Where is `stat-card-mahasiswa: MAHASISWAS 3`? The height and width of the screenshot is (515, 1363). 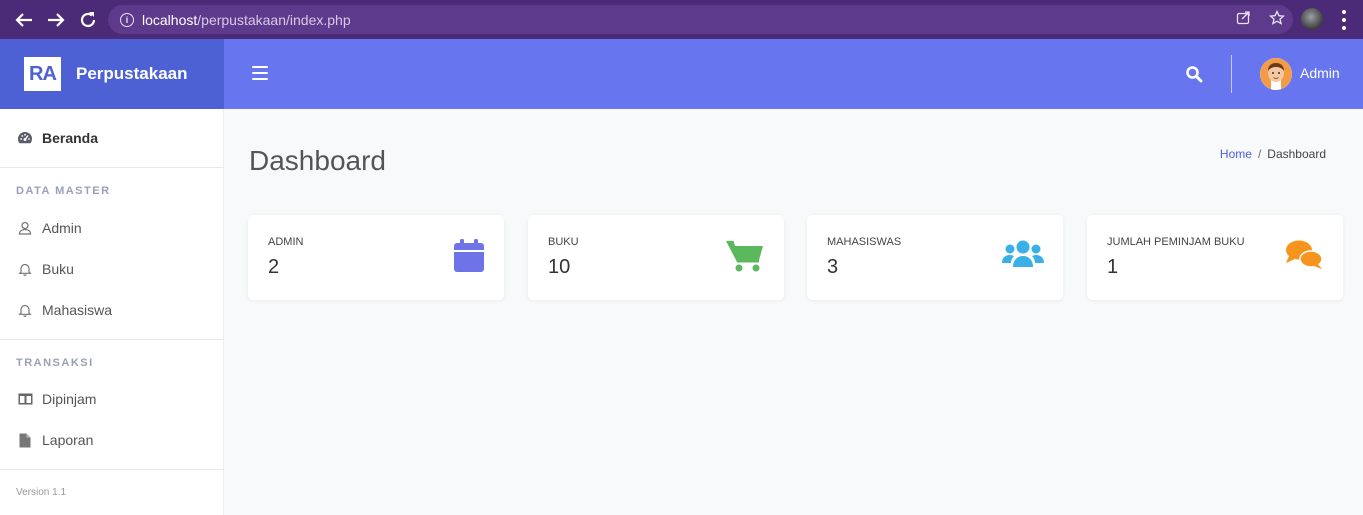
stat-card-mahasiswa: MAHASISWAS 3 is located at coordinates (935, 257).